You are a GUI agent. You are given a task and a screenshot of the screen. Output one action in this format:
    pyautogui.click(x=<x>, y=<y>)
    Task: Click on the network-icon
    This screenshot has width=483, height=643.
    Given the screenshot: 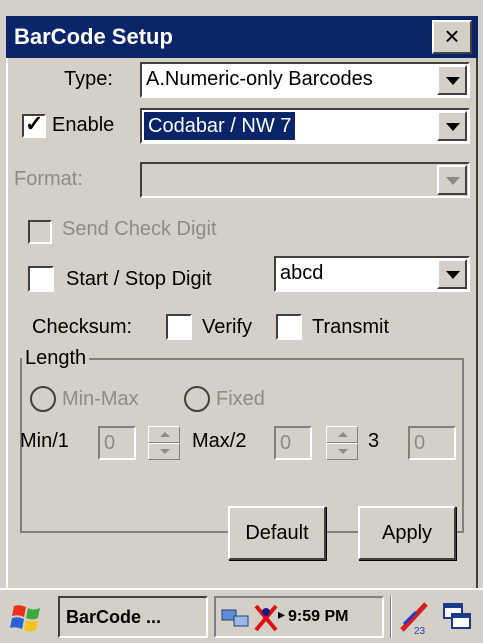 What is the action you would take?
    pyautogui.click(x=235, y=618)
    